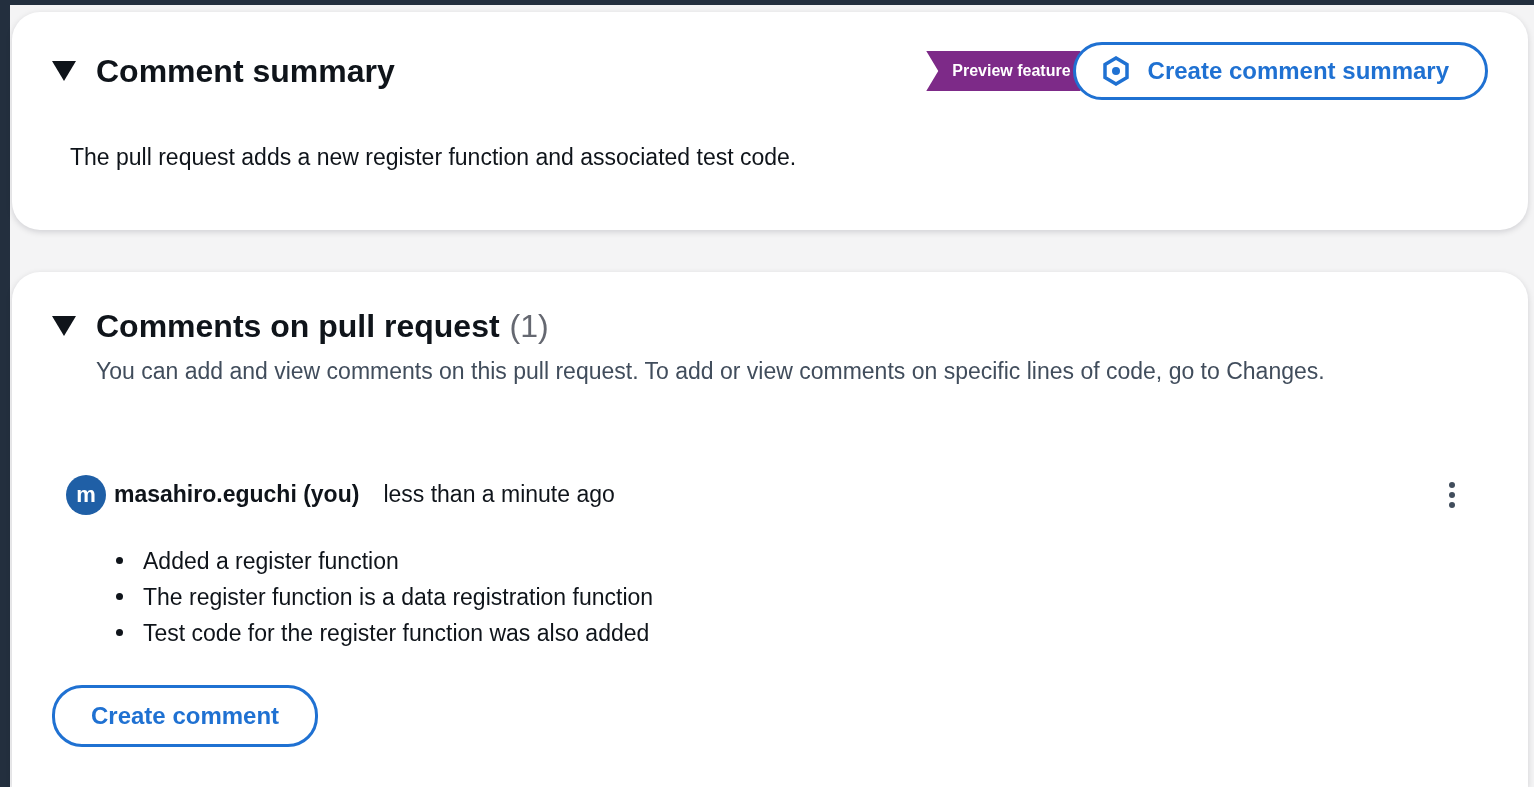  I want to click on create-summary-button: Create comment summary, so click(1280, 71).